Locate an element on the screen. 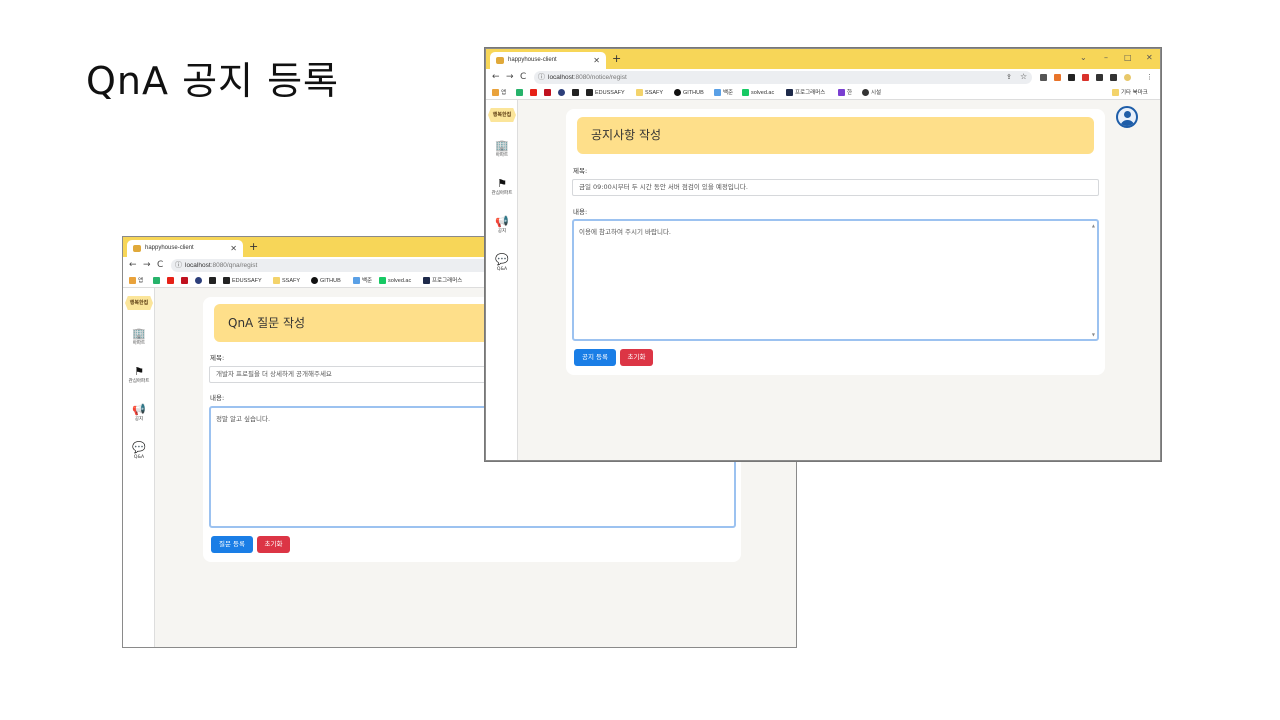 This screenshot has width=1280, height=720. url-field: ⓘ localhost:8080/notice/regist is located at coordinates (783, 77).